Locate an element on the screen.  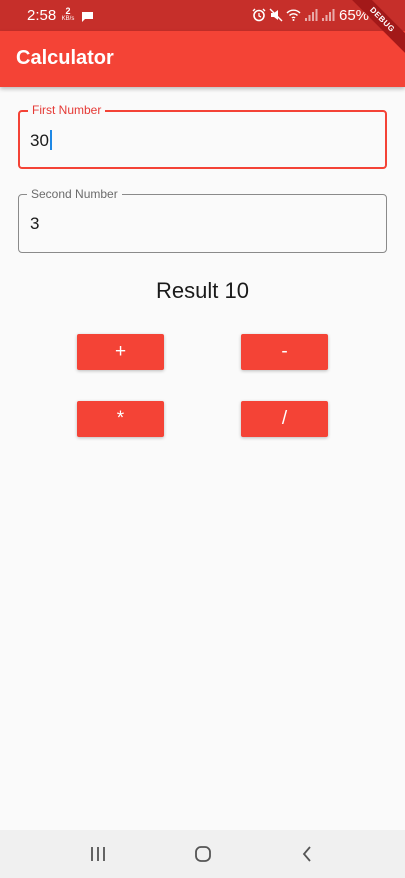
home-icon is located at coordinates (203, 854).